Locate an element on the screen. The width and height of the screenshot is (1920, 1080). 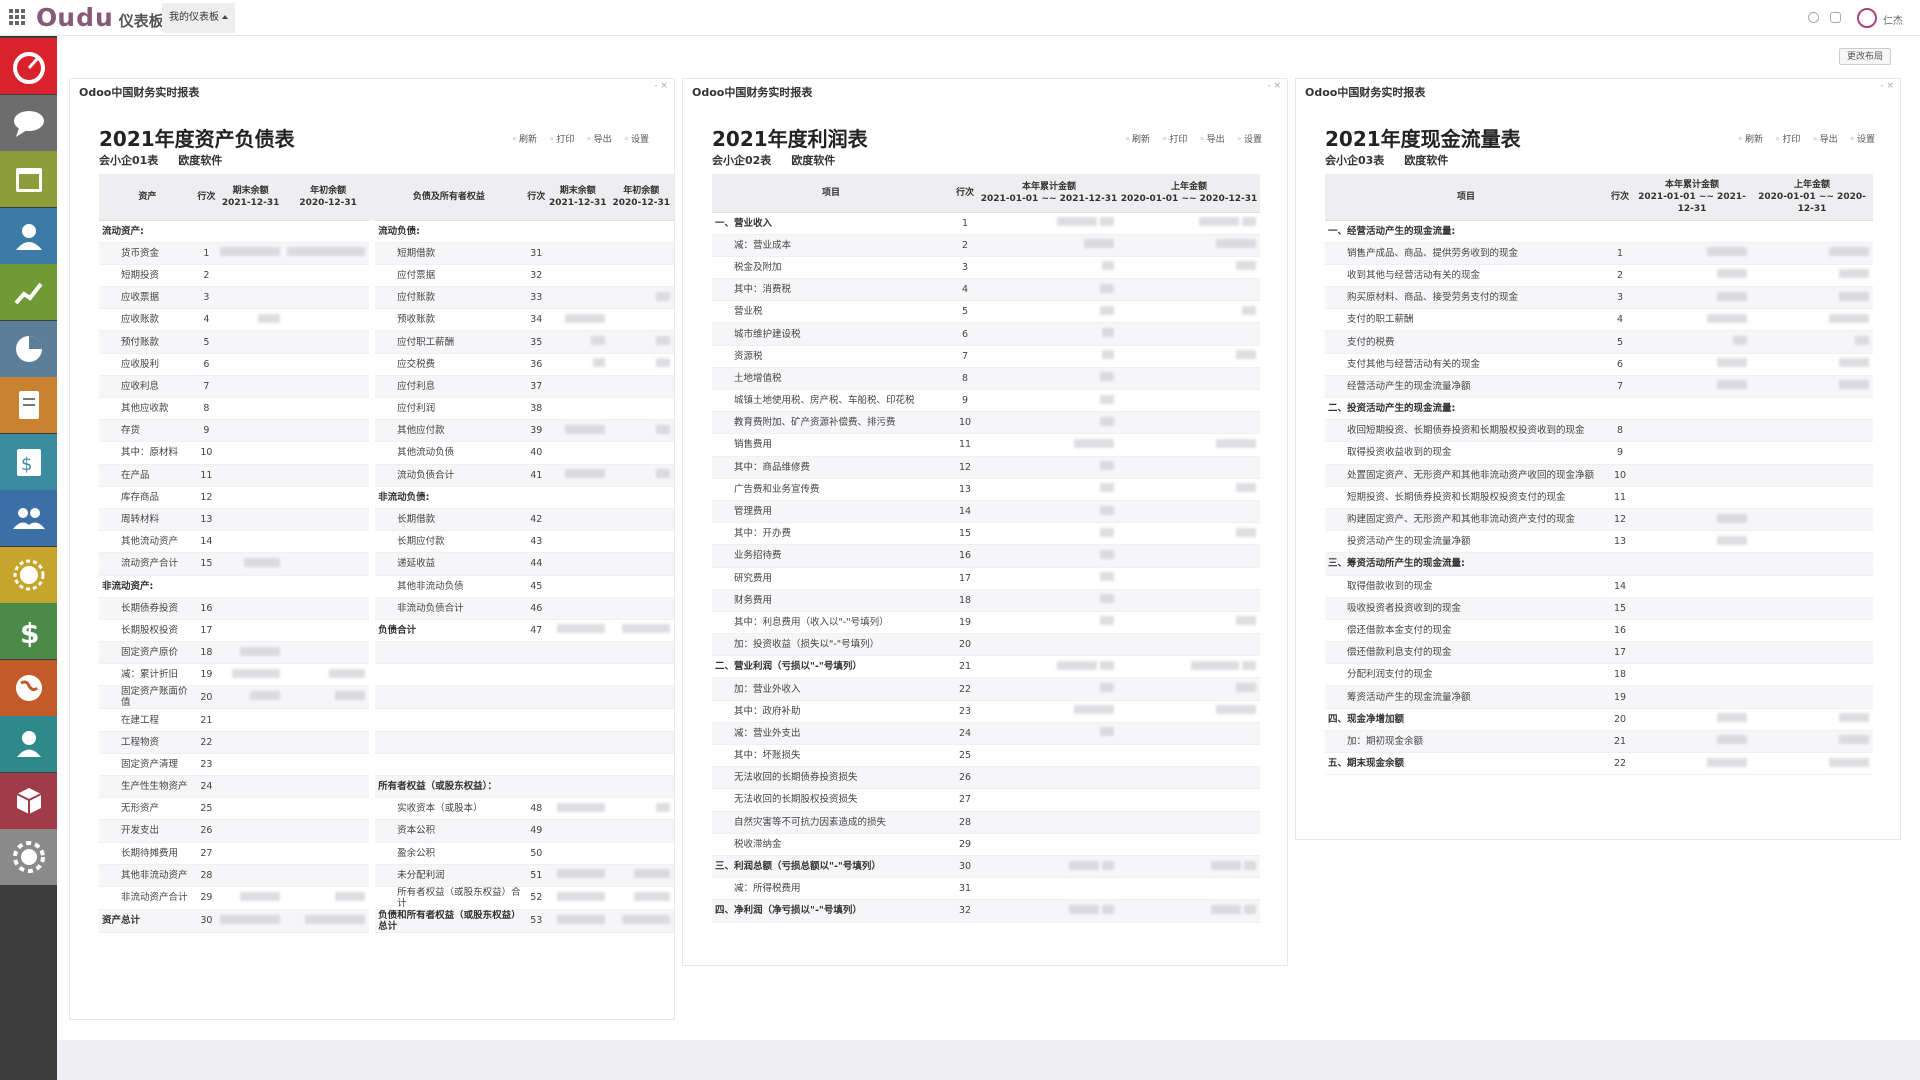
liability-item-label: 负债和所有者权益（或股东权益）总计 is located at coordinates (447, 921).